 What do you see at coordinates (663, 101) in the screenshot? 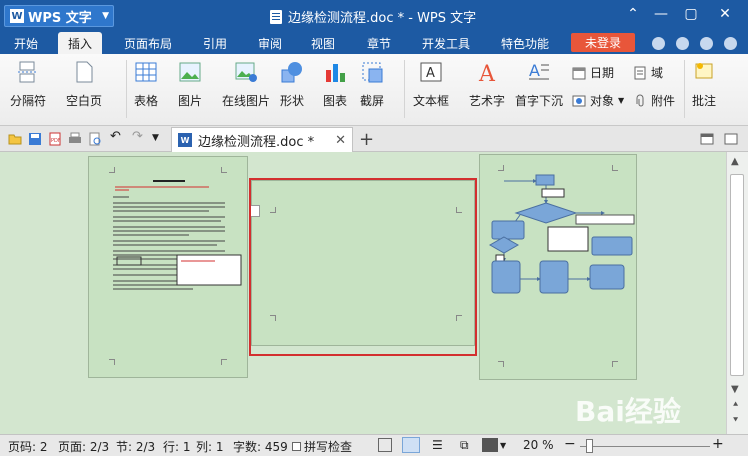
I see `attachment-label: 附件` at bounding box center [663, 101].